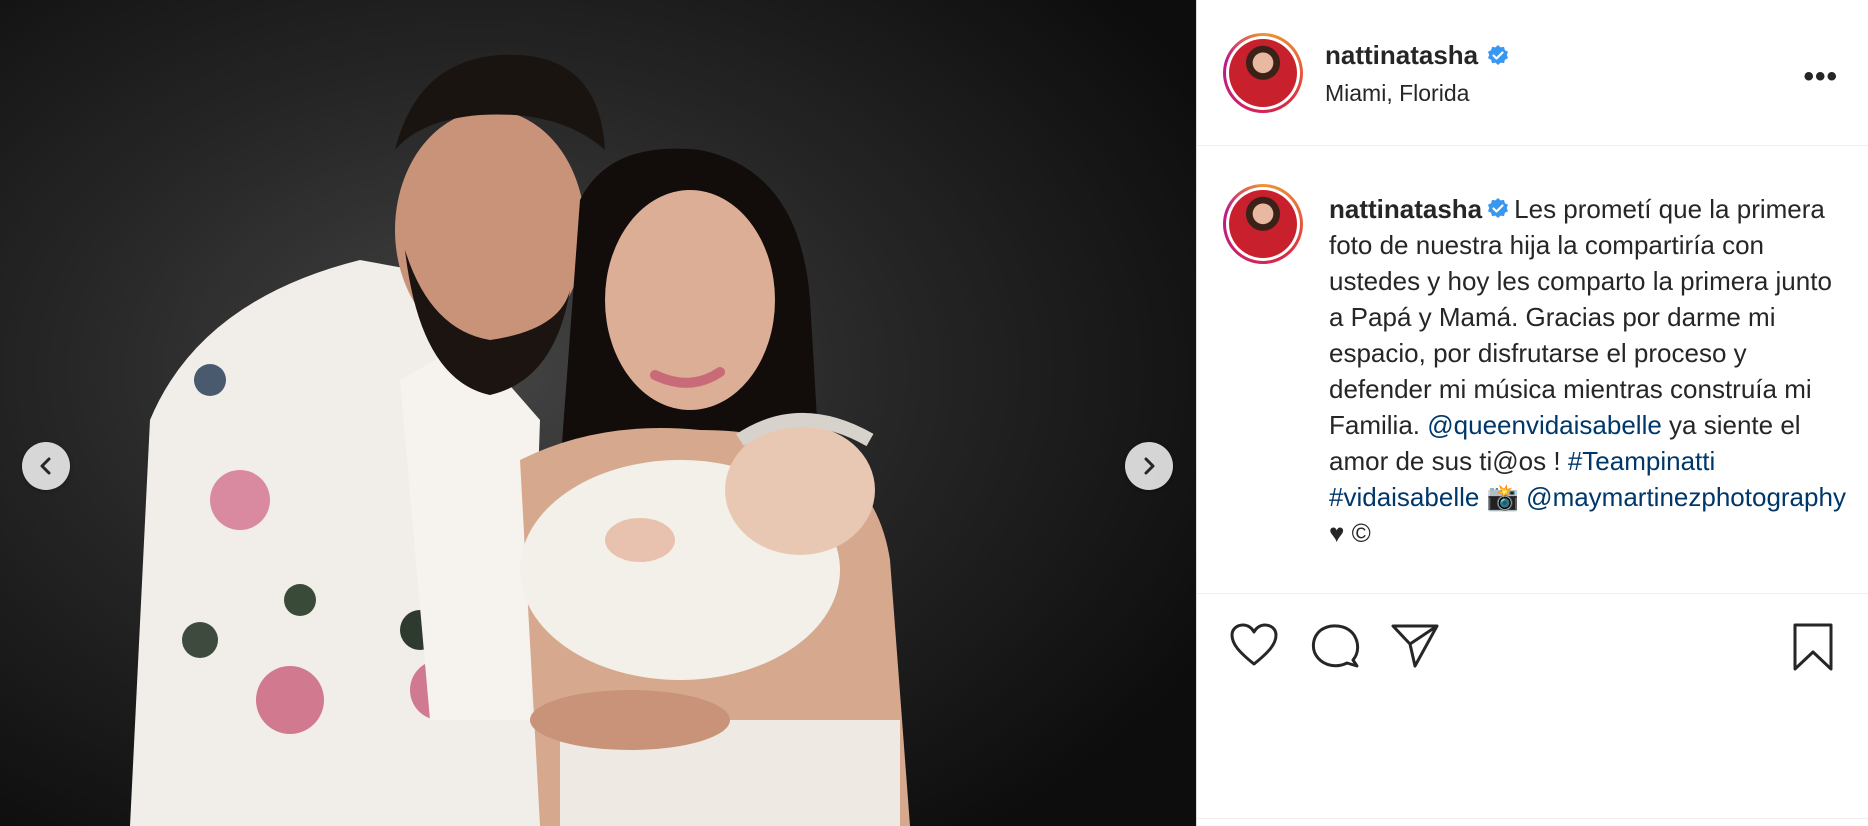 This screenshot has width=1868, height=826. Describe the element at coordinates (1335, 646) in the screenshot. I see `comment-icon` at that location.